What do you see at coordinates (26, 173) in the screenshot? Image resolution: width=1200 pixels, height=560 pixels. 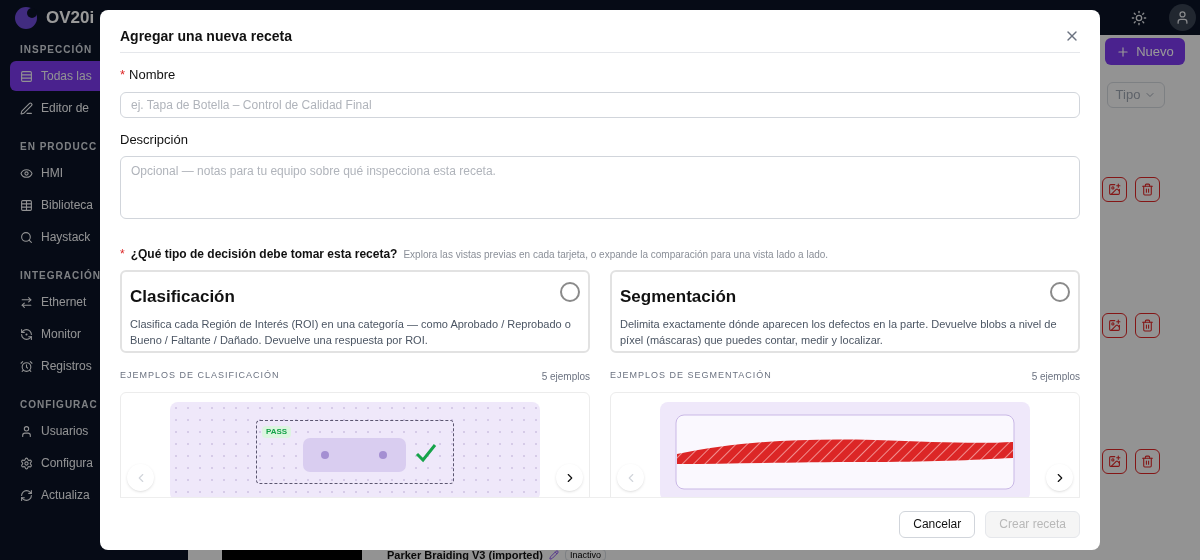 I see `eye-icon` at bounding box center [26, 173].